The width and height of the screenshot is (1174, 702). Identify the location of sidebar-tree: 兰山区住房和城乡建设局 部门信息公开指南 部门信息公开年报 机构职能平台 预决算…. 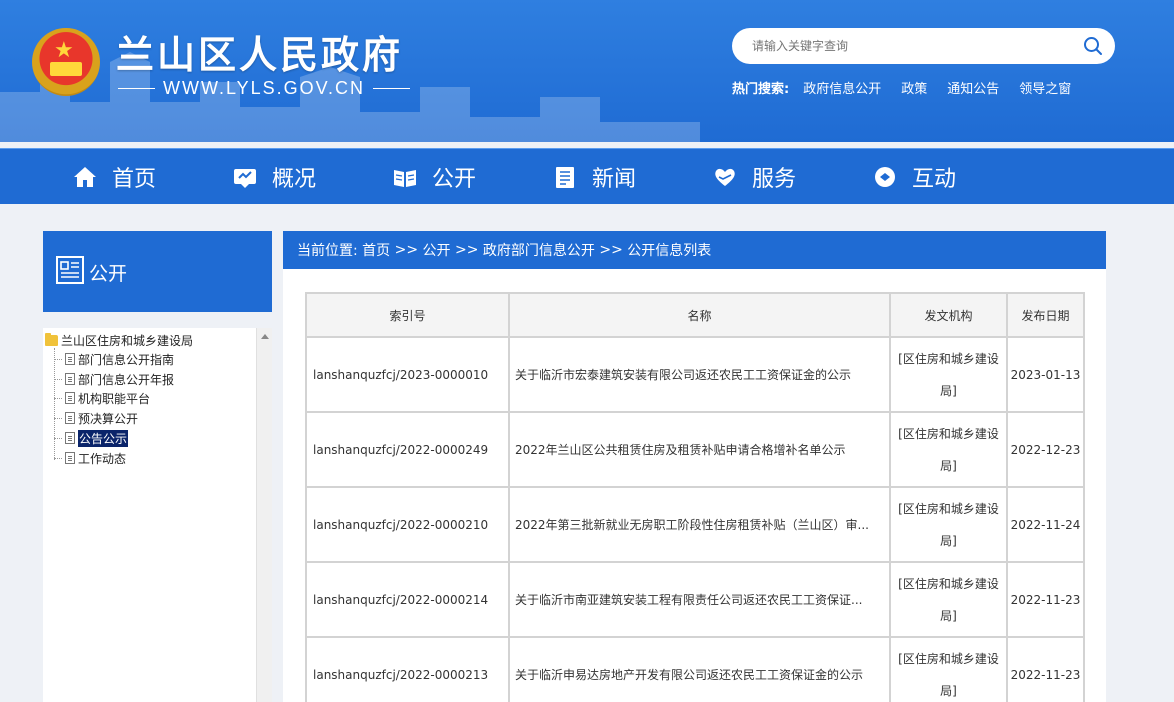
(157, 515).